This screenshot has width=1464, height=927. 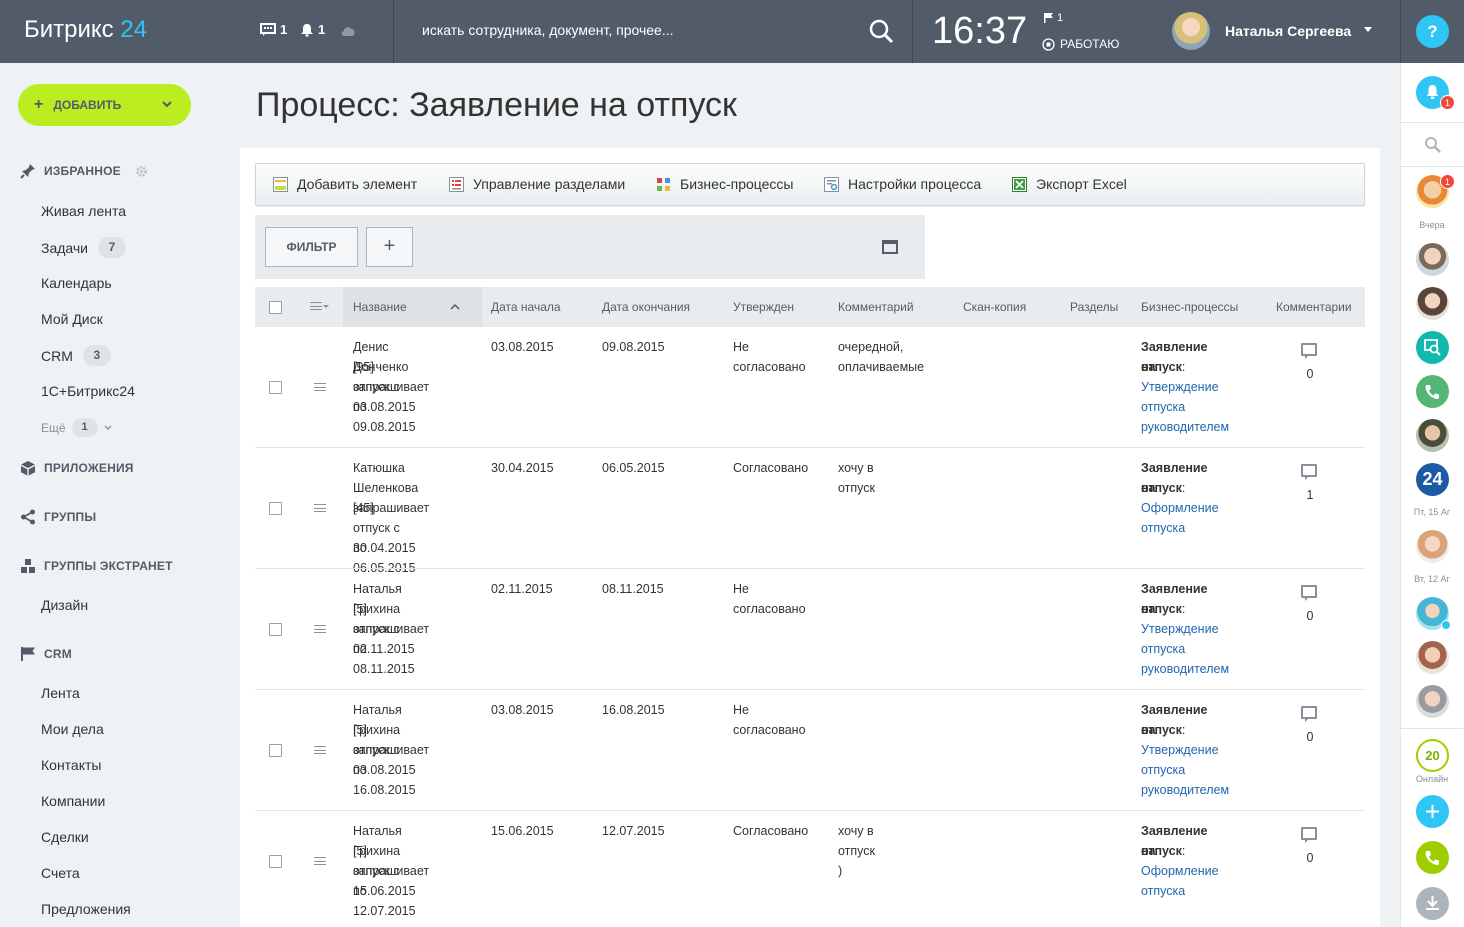 What do you see at coordinates (1432, 811) in the screenshot?
I see `new-chat-button` at bounding box center [1432, 811].